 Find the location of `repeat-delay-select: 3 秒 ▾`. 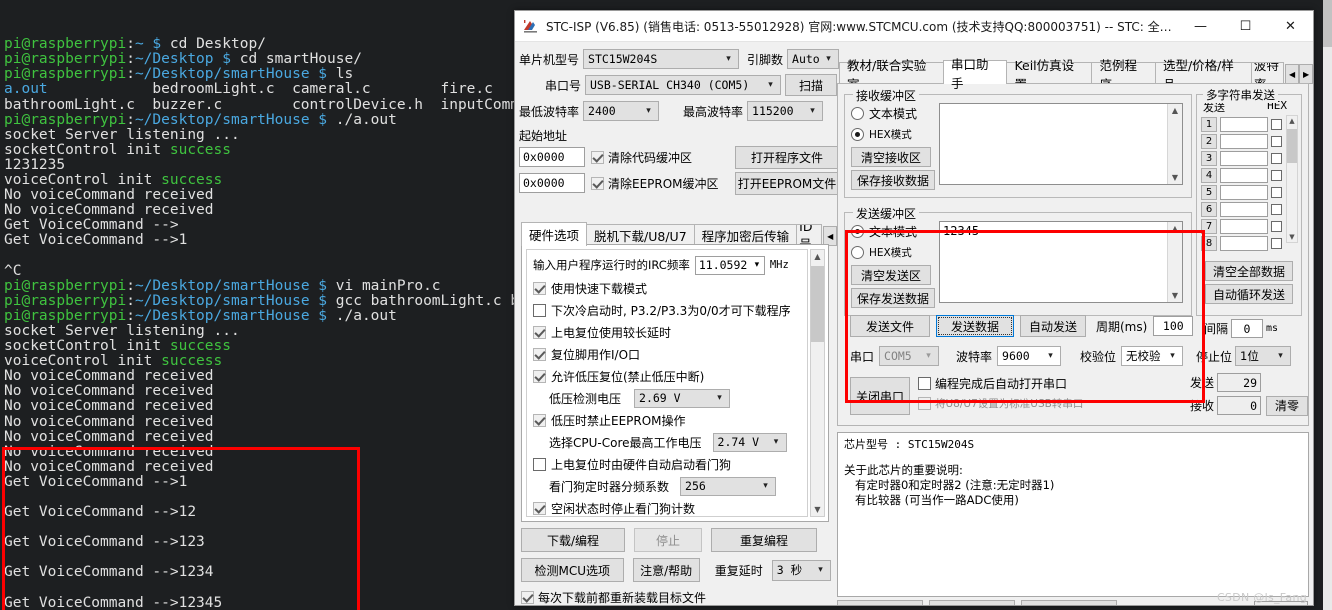

repeat-delay-select: 3 秒 ▾ is located at coordinates (801, 570).